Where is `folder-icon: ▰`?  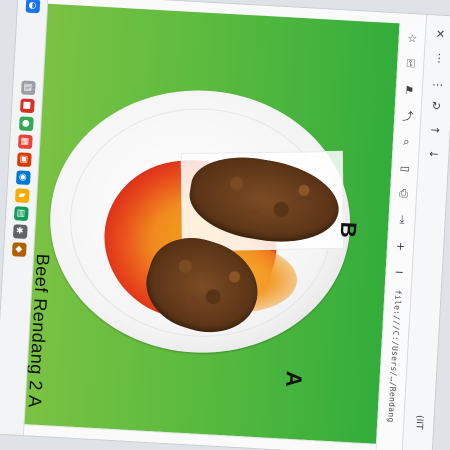
folder-icon: ▰ is located at coordinates (22, 195).